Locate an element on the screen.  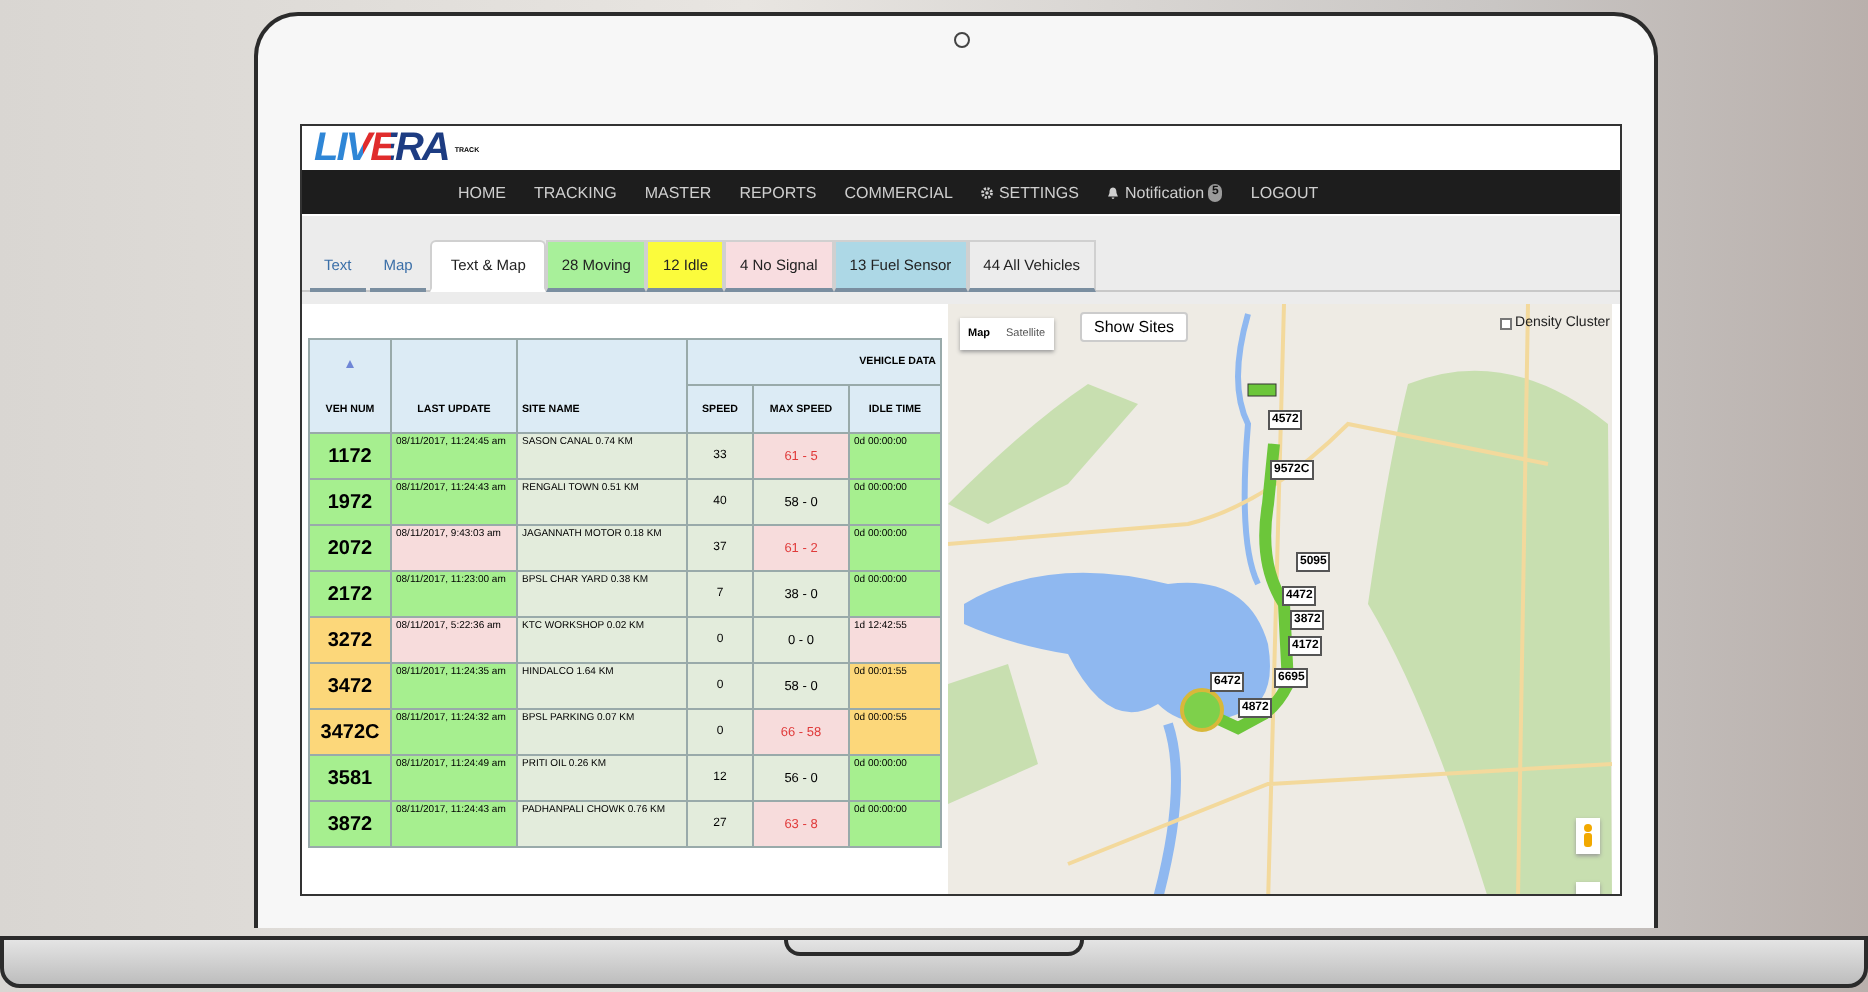
checkbox is located at coordinates (1505, 323).